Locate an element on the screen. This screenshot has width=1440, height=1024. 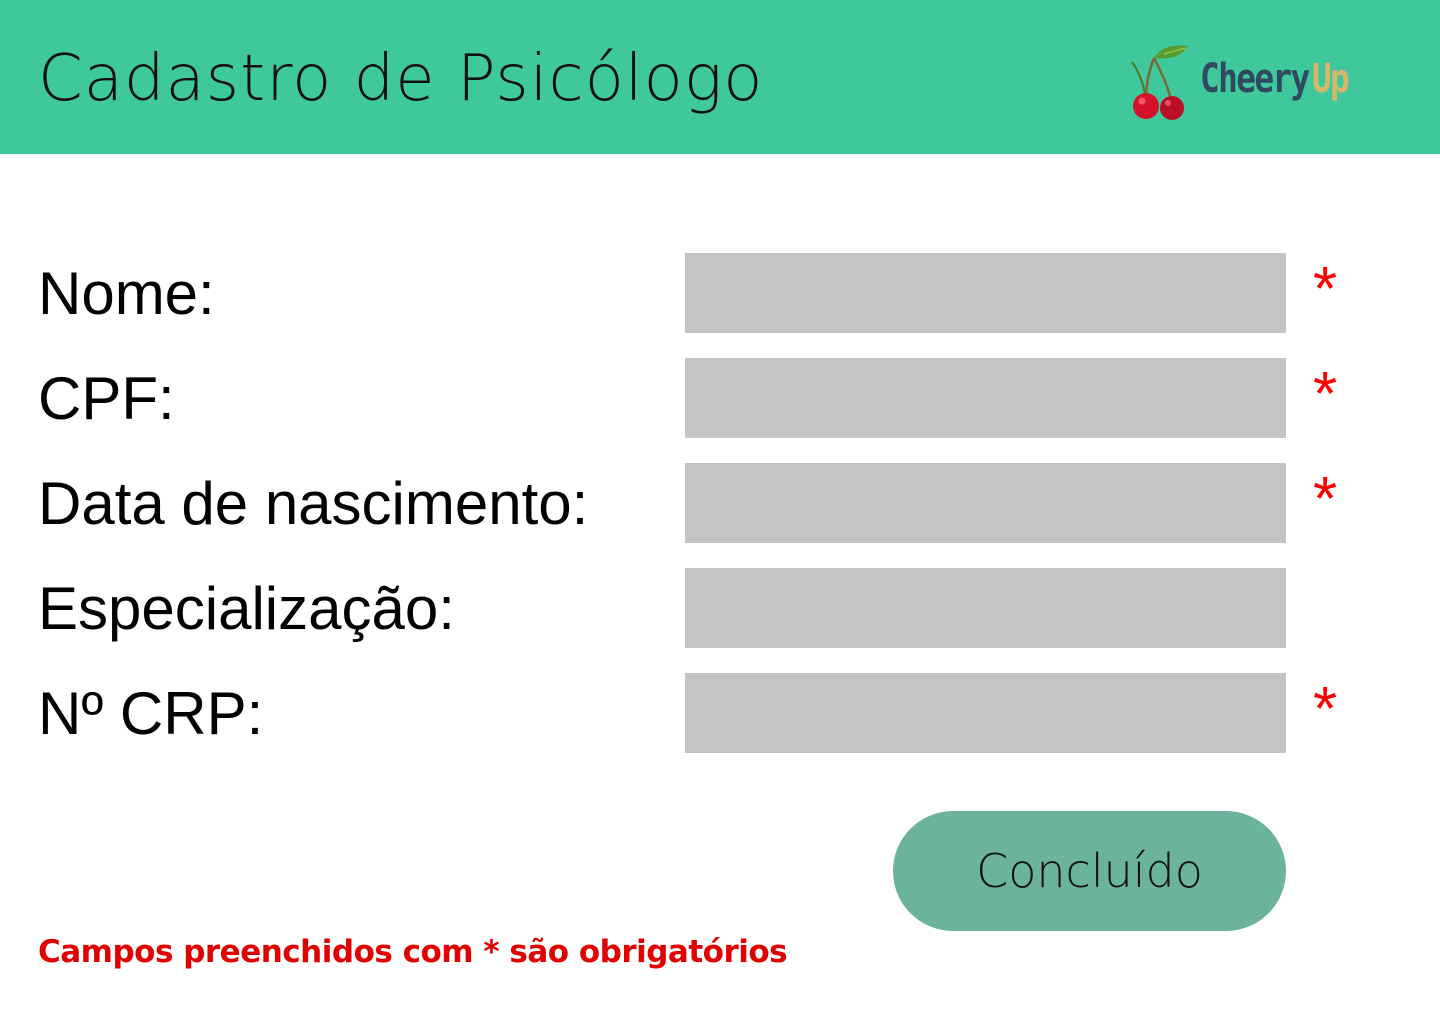
nome-label: Nome: is located at coordinates (126, 293).